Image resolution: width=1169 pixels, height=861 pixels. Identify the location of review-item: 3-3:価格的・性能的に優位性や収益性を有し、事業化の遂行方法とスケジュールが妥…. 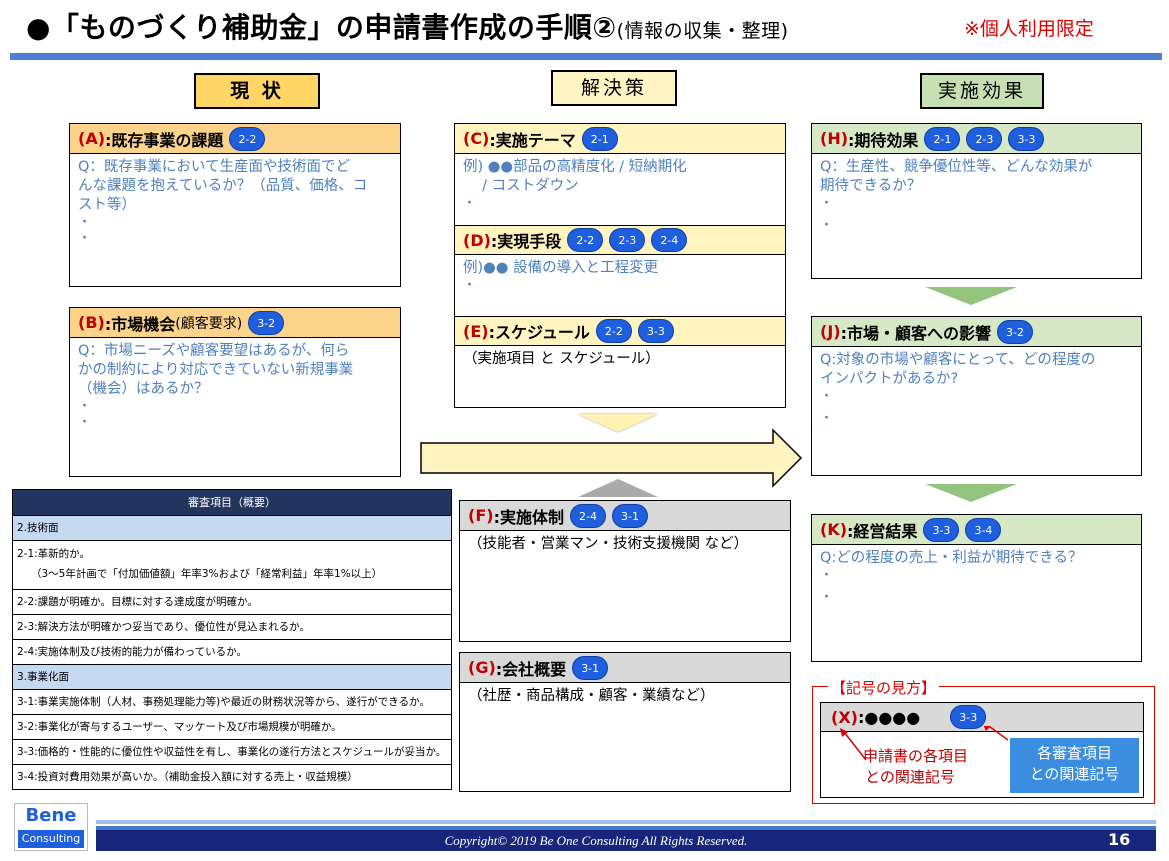
(232, 751).